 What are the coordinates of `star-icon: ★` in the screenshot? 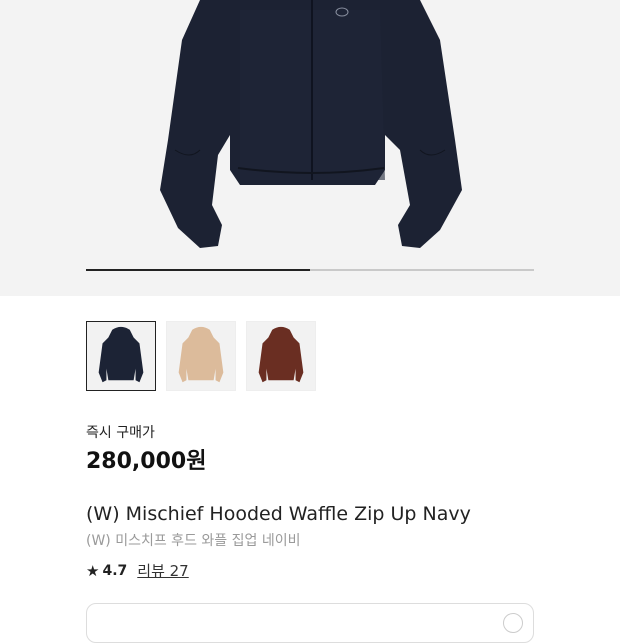 It's located at (93, 570).